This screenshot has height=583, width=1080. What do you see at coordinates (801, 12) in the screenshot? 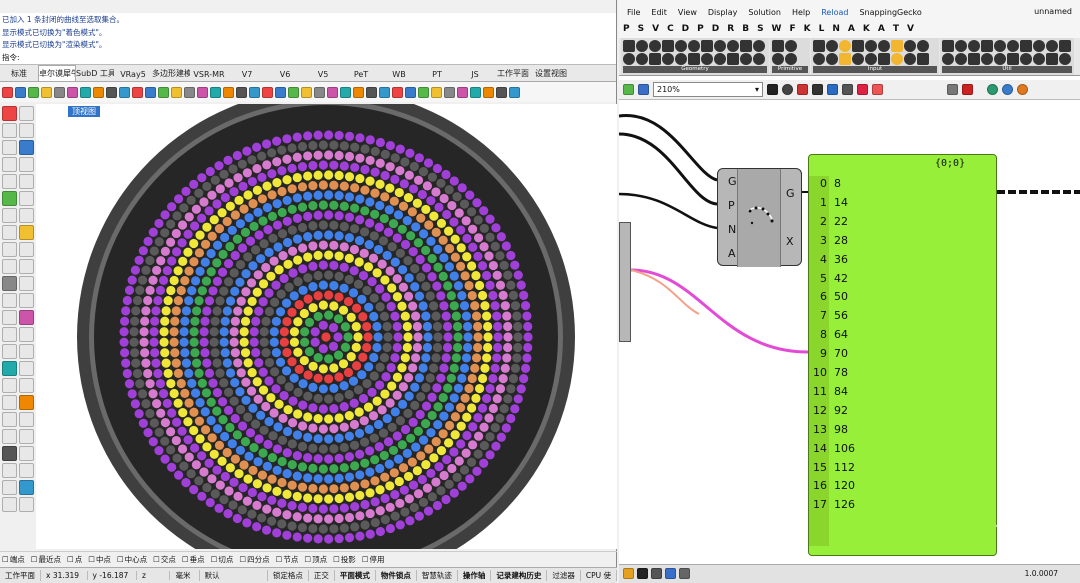
I see `gh-menu-help: Help` at bounding box center [801, 12].